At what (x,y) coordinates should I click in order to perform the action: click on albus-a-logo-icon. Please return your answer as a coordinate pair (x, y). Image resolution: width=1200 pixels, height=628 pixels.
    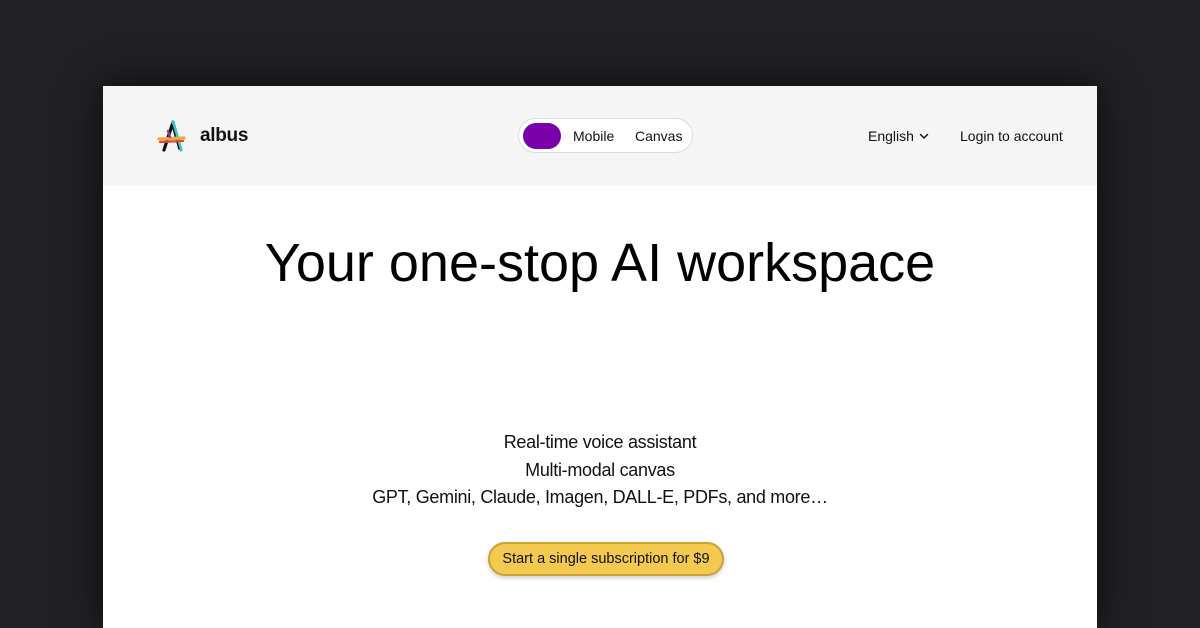
    Looking at the image, I should click on (171, 136).